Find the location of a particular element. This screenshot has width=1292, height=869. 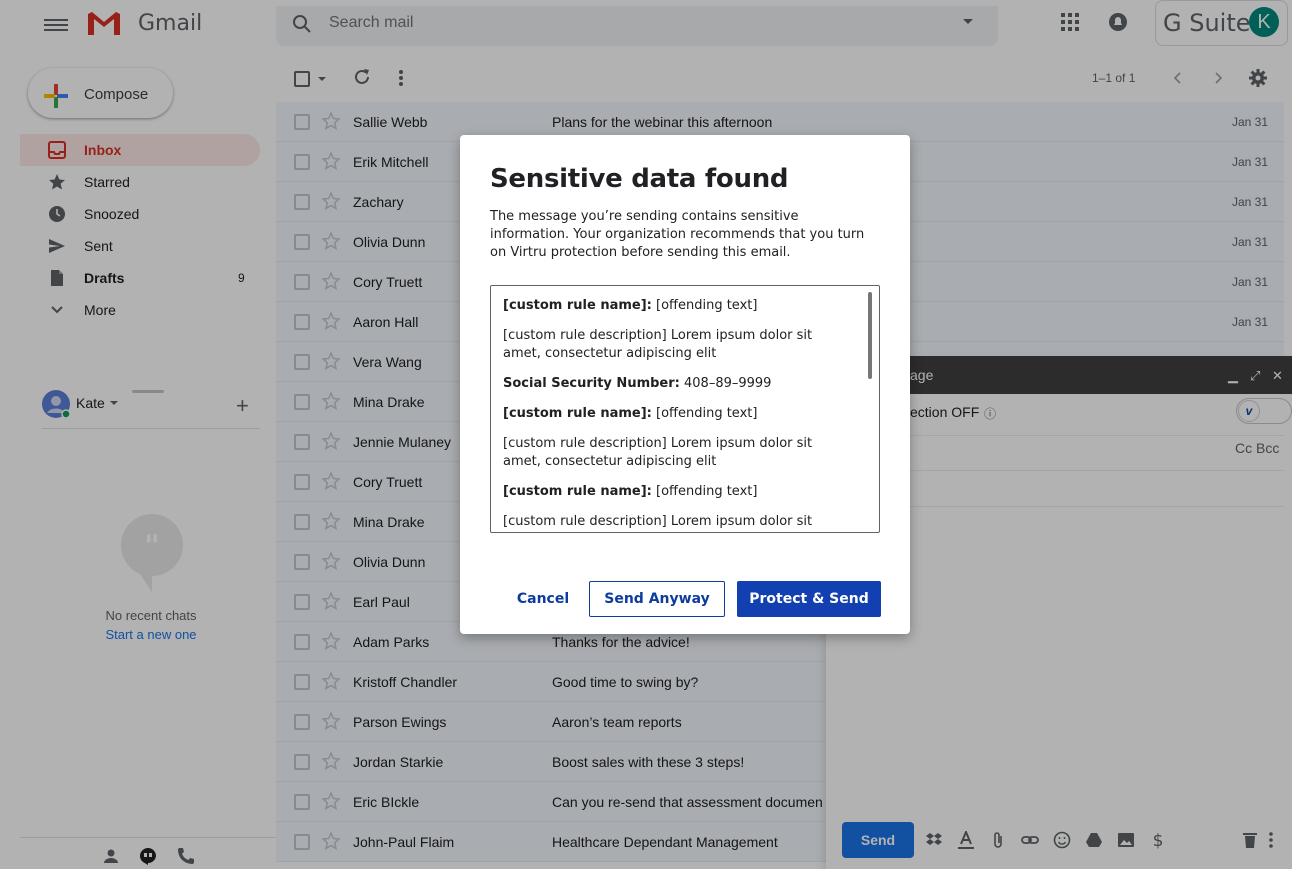

findings-scrollbar is located at coordinates (870, 335).